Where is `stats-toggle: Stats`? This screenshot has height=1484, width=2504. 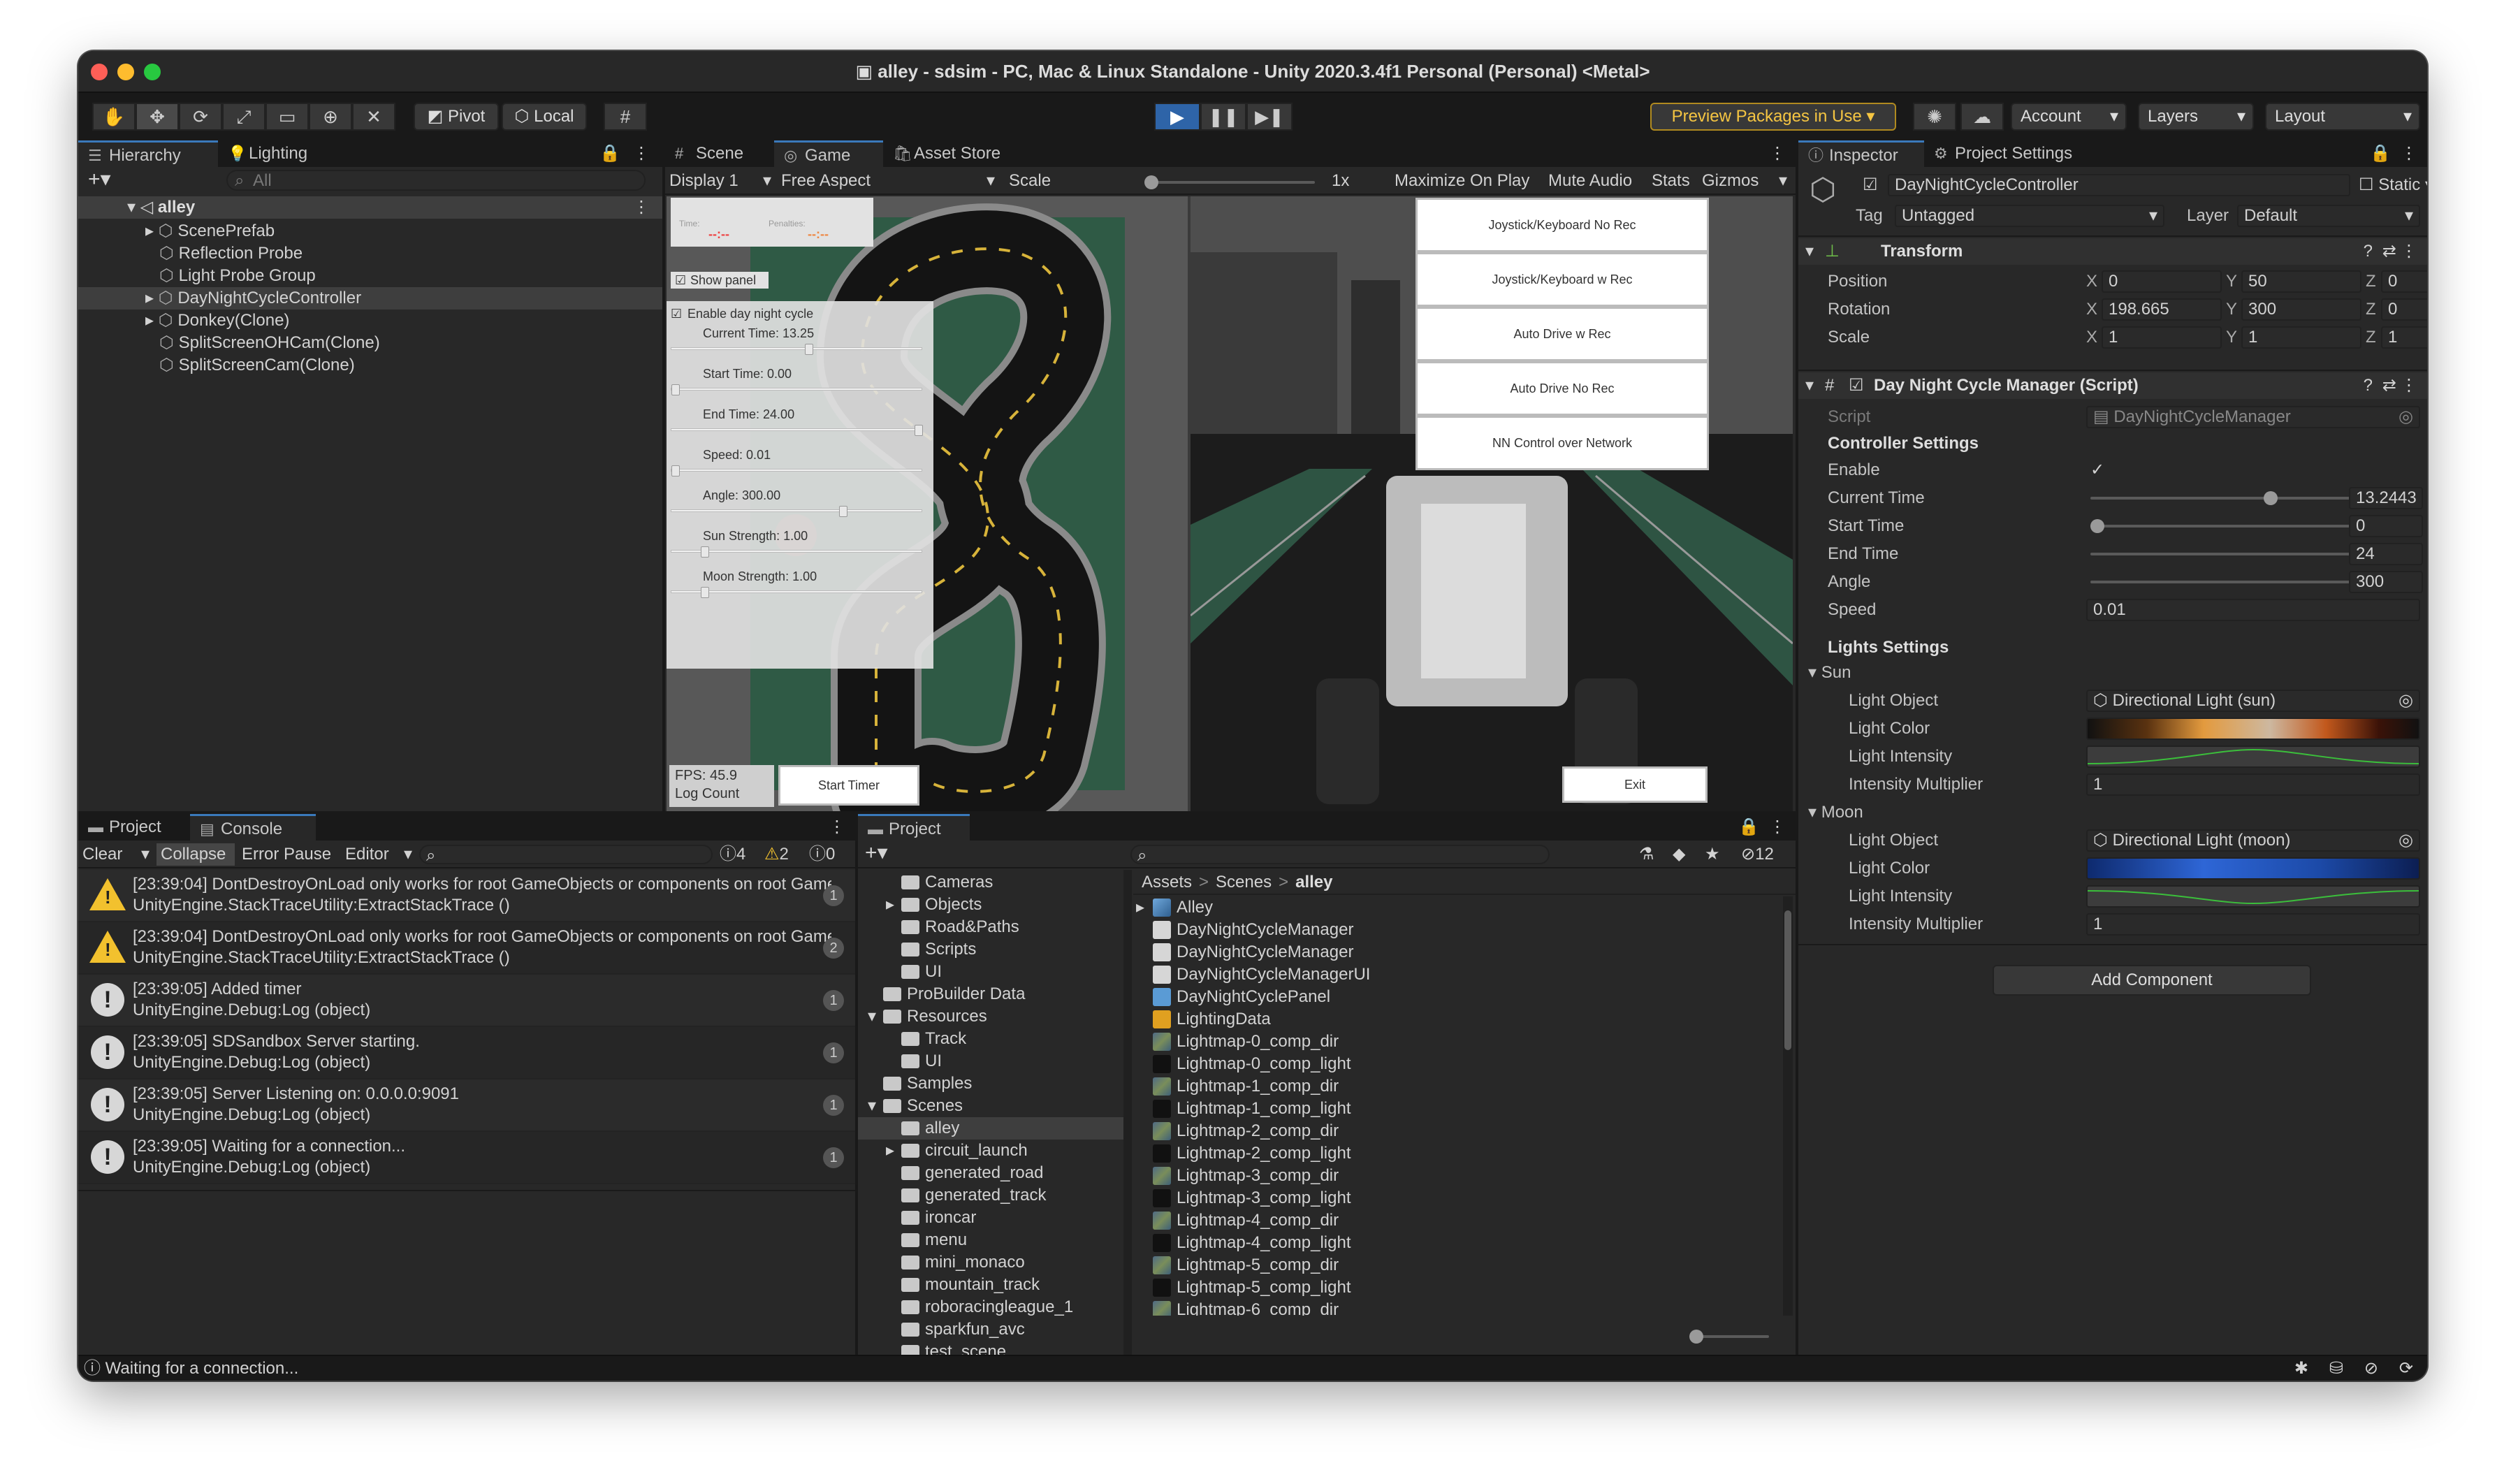 stats-toggle: Stats is located at coordinates (1671, 181).